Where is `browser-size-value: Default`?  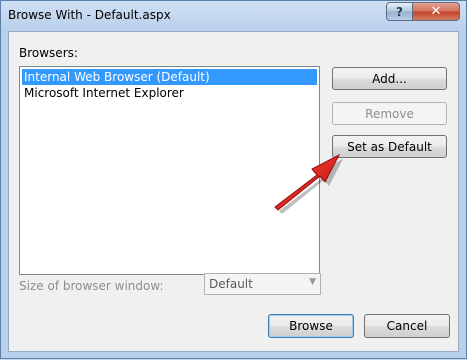 browser-size-value: Default is located at coordinates (231, 284).